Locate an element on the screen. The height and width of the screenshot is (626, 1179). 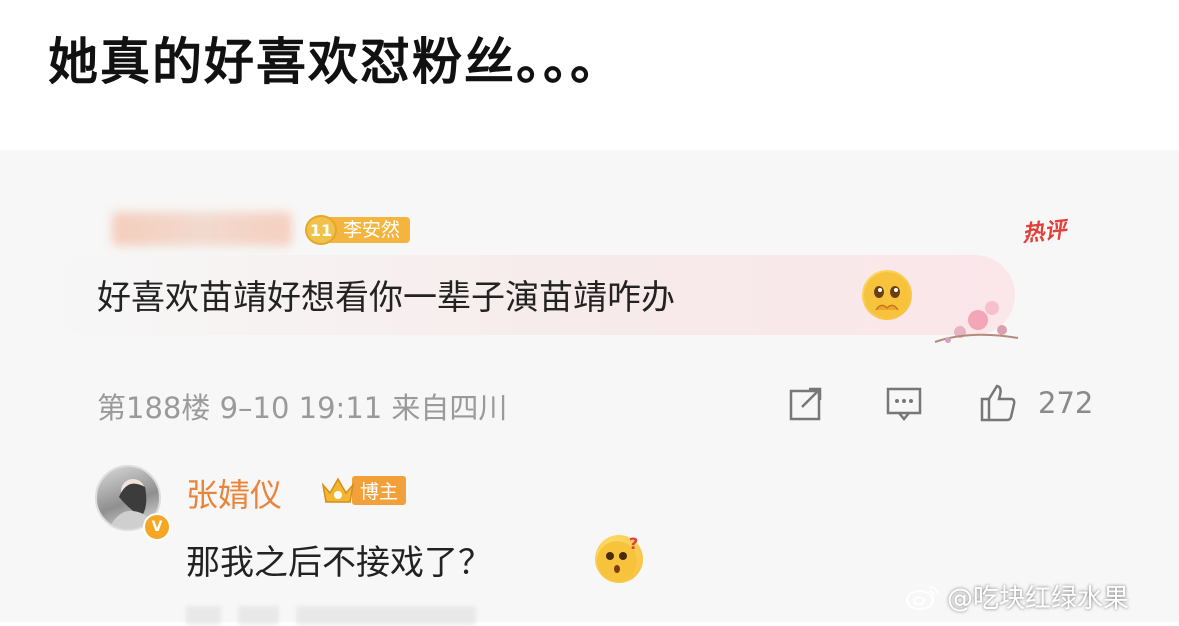
reply-text: 那我之后不接戏了？ is located at coordinates (339, 563).